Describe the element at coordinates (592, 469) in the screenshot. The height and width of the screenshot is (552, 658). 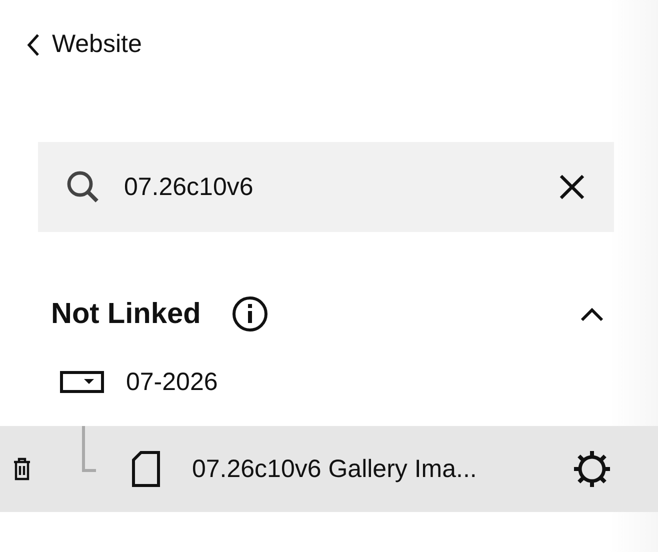
I see `settings-icon` at that location.